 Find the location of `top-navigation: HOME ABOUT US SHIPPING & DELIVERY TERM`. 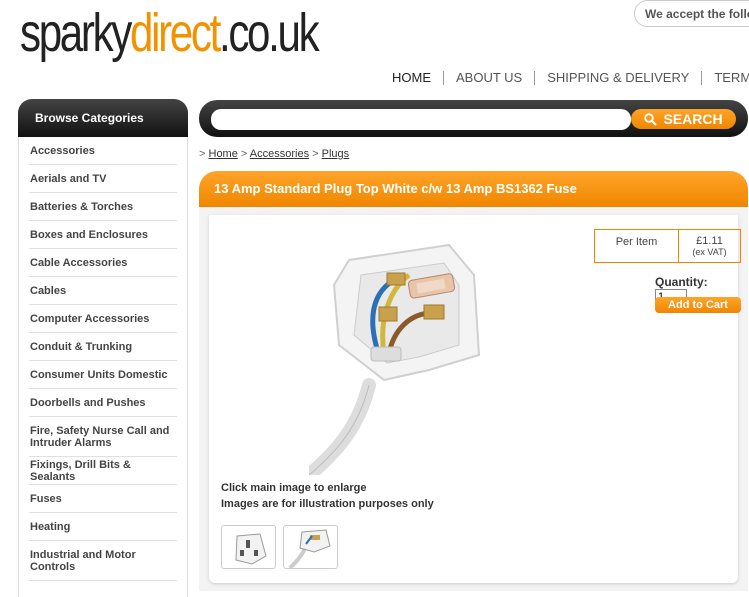

top-navigation: HOME ABOUT US SHIPPING & DELIVERY TERM is located at coordinates (564, 78).